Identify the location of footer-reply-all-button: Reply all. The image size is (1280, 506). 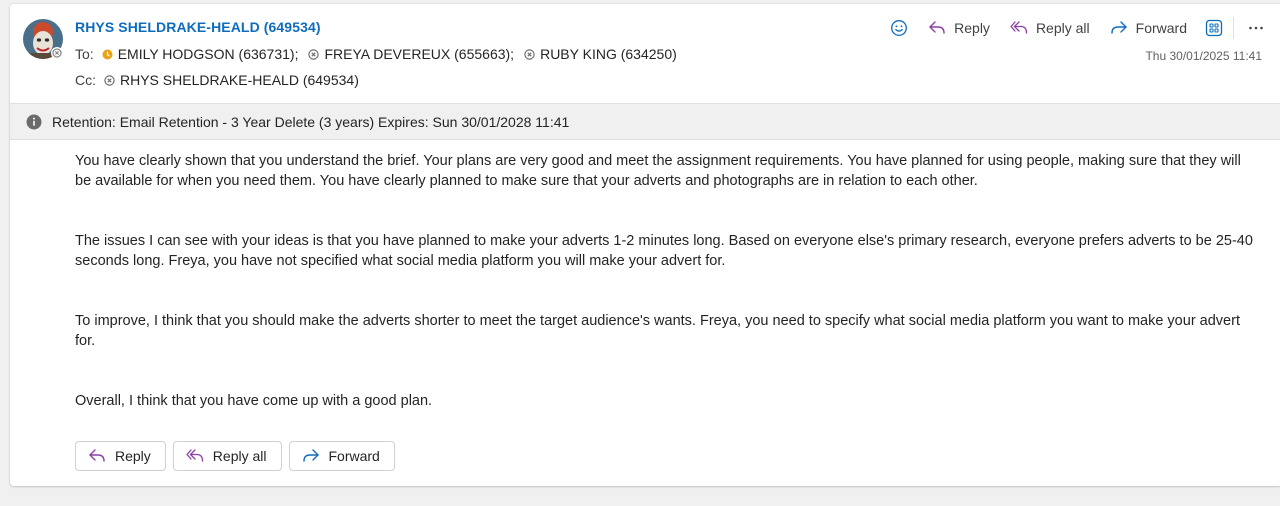
(227, 456).